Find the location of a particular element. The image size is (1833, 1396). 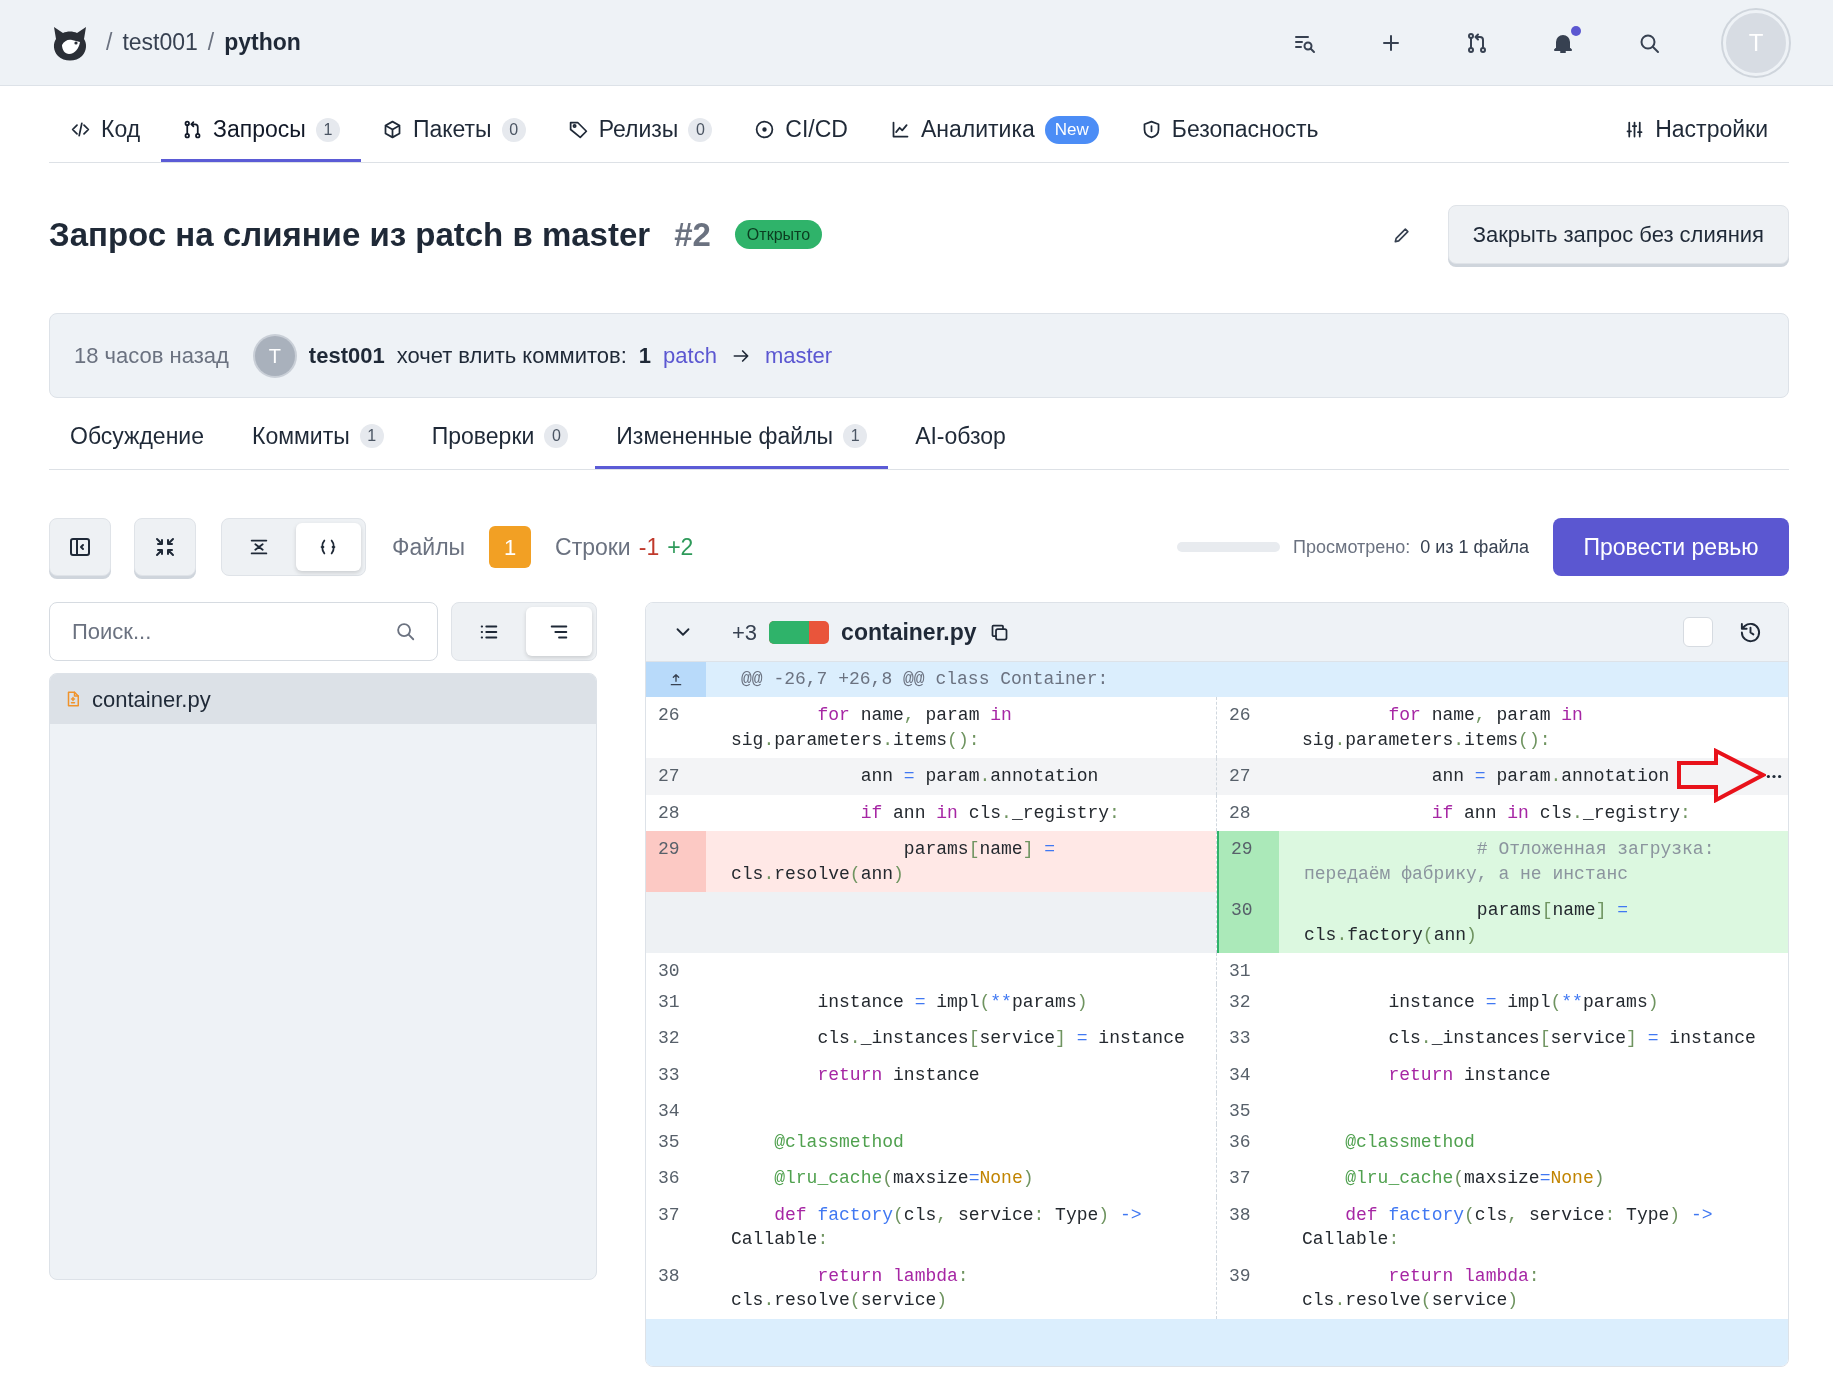

viewed-value: 0 из 1 файла is located at coordinates (1474, 547).